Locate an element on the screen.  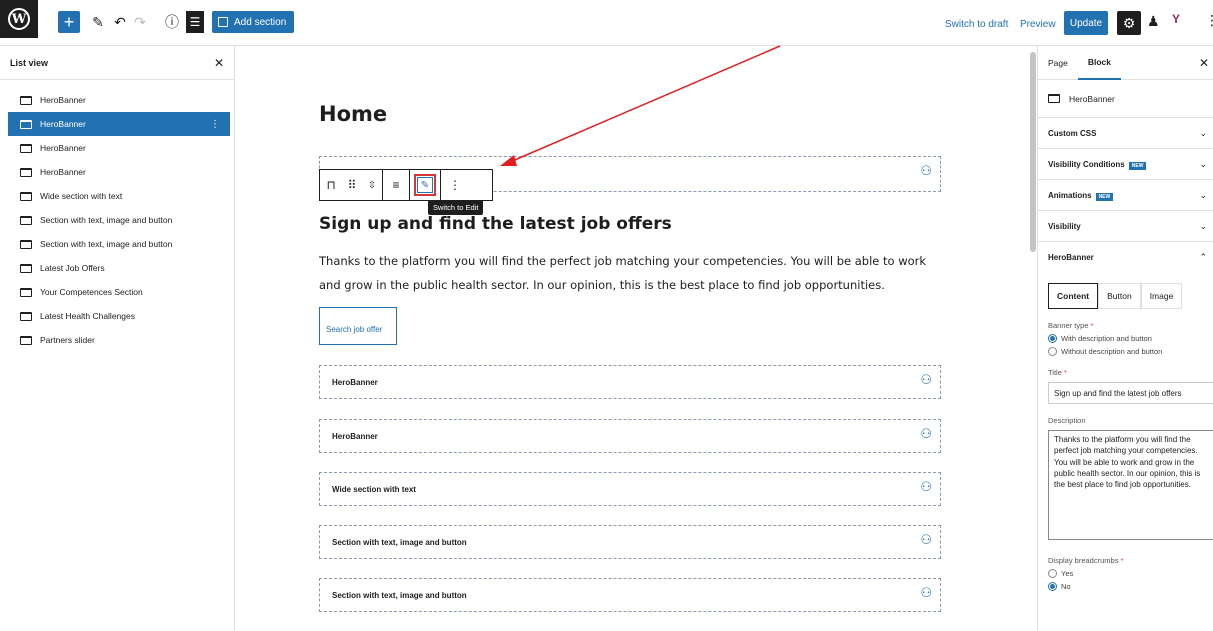
block-toolbar: ⊓ ⠿ ⇳ ≡ ✎ ⋮ is located at coordinates (406, 185).